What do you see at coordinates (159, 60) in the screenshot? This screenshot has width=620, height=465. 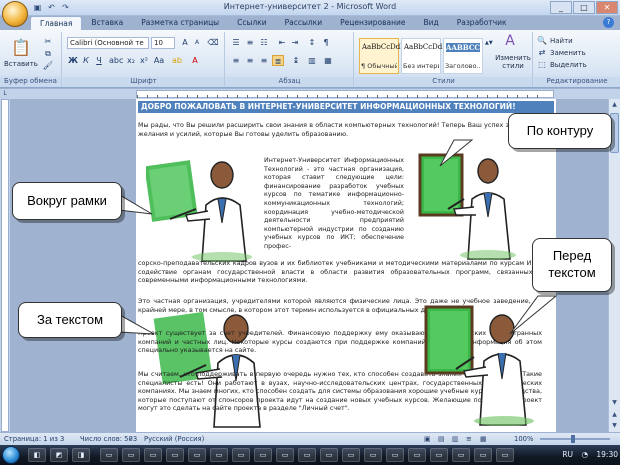 I see `change-case-icon: Aa` at bounding box center [159, 60].